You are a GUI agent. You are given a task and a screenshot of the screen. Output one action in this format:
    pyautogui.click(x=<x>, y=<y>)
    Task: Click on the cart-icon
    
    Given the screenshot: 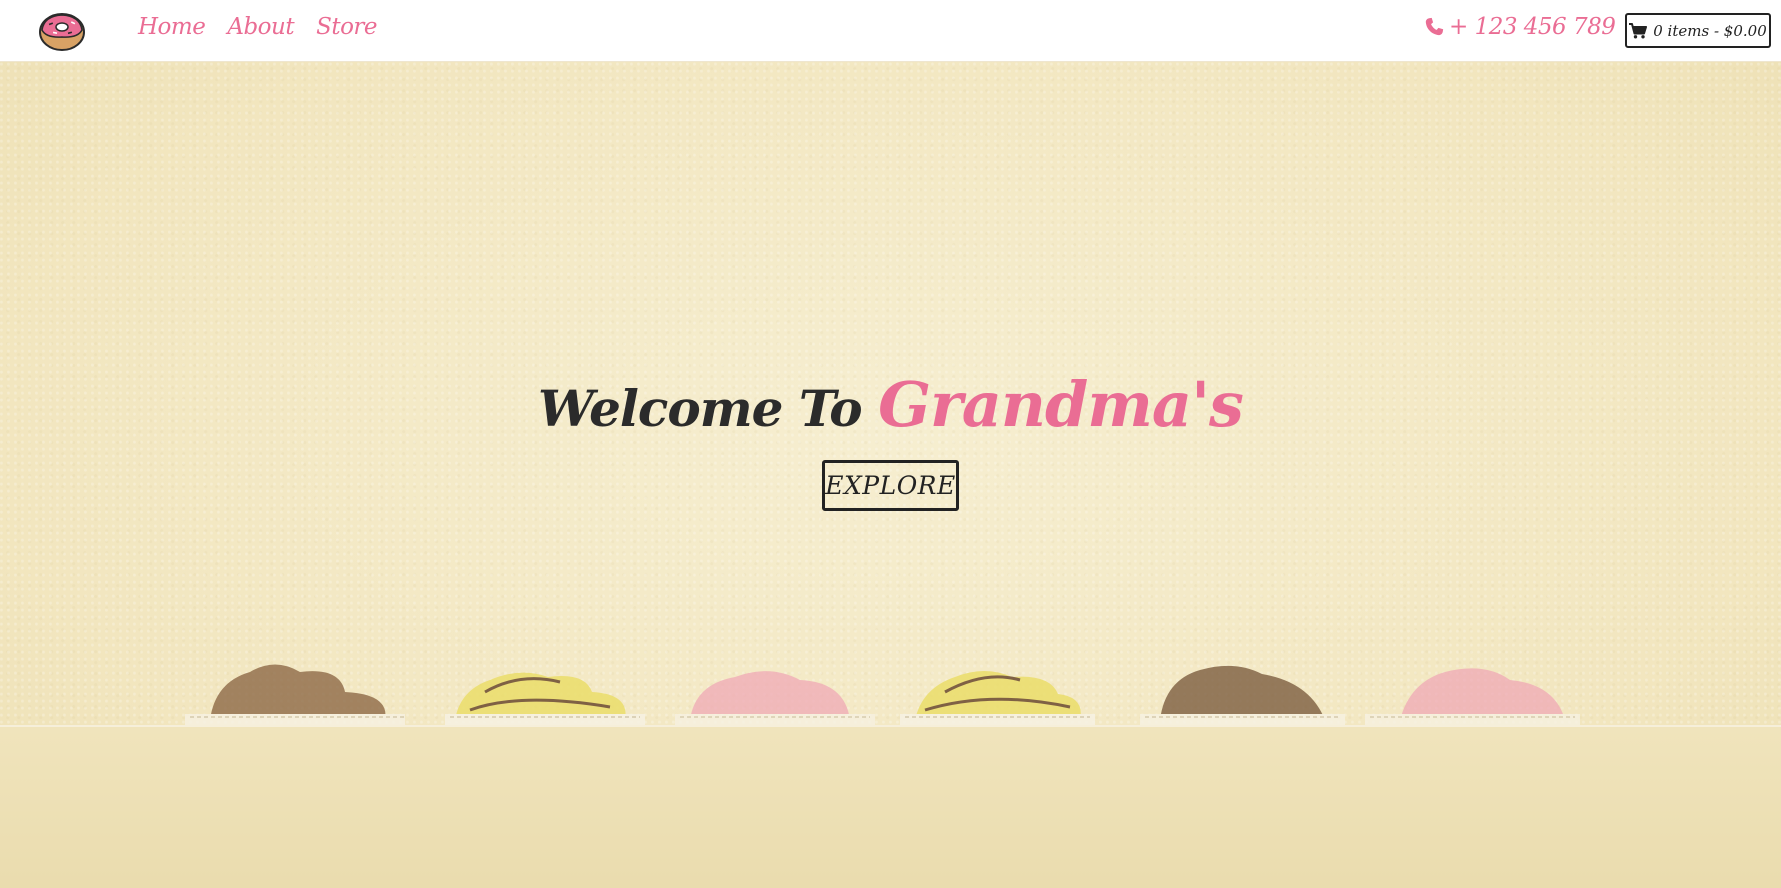 What is the action you would take?
    pyautogui.click(x=1638, y=30)
    